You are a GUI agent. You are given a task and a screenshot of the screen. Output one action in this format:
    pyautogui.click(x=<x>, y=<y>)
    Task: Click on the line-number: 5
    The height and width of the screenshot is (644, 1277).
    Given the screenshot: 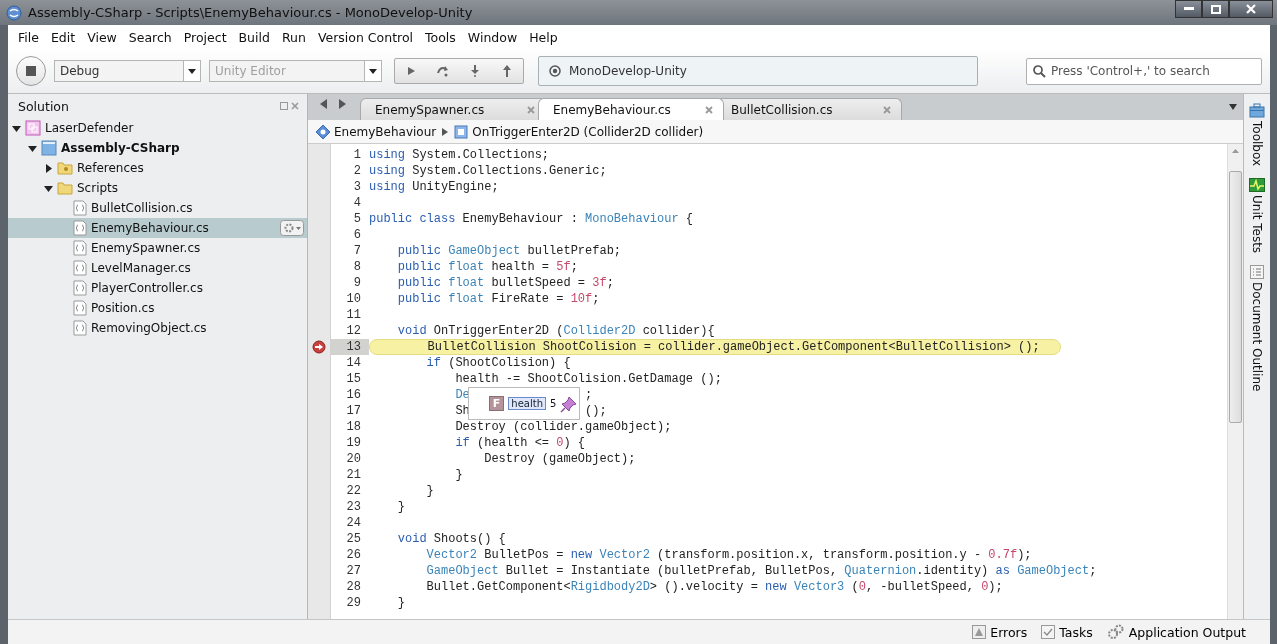 What is the action you would take?
    pyautogui.click(x=357, y=219)
    